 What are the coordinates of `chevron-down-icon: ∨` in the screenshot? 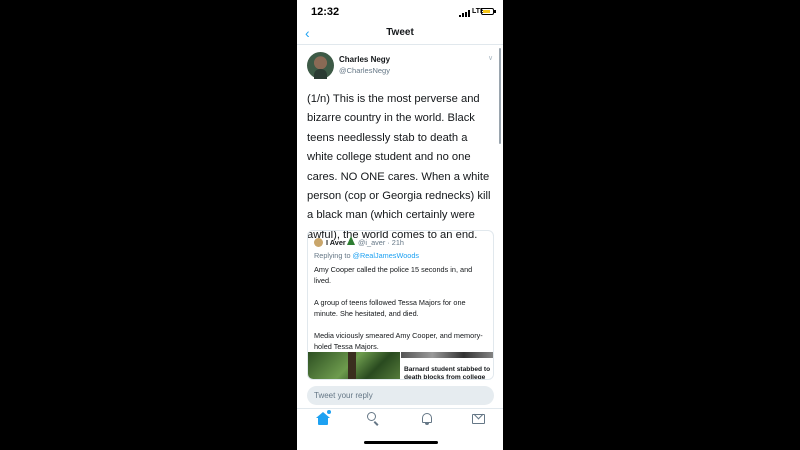 It's located at (490, 58).